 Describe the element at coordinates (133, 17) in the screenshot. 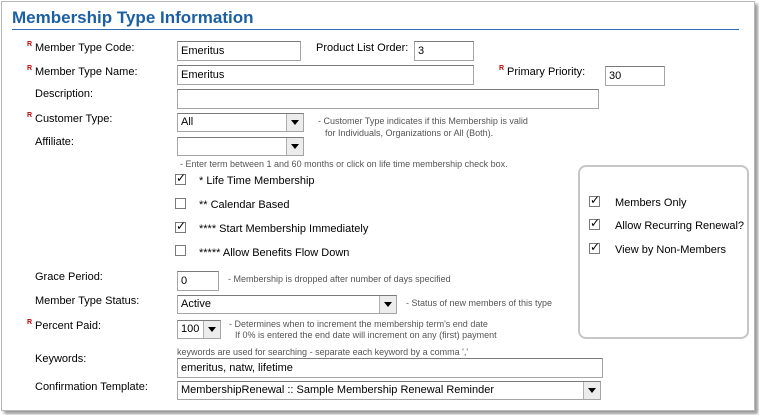

I see `page-title: Membership Type Information` at that location.